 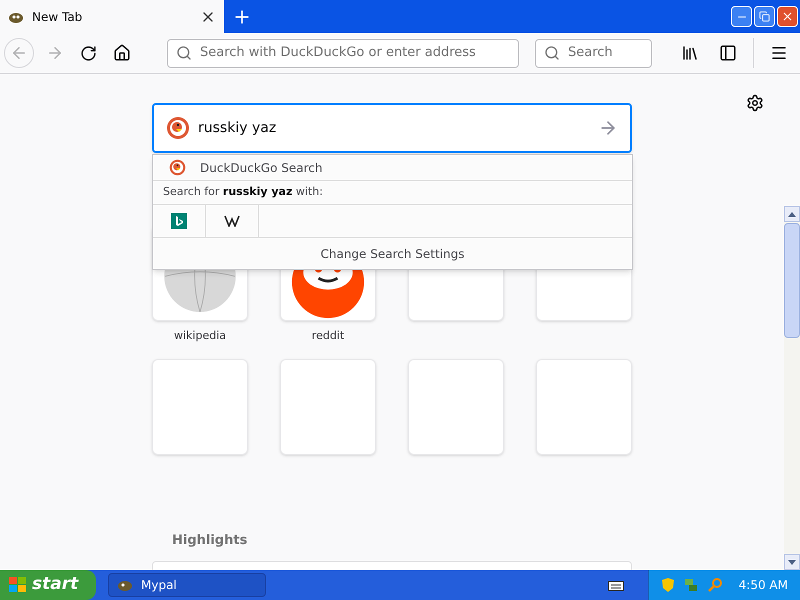 What do you see at coordinates (728, 53) in the screenshot?
I see `sidebar-icon` at bounding box center [728, 53].